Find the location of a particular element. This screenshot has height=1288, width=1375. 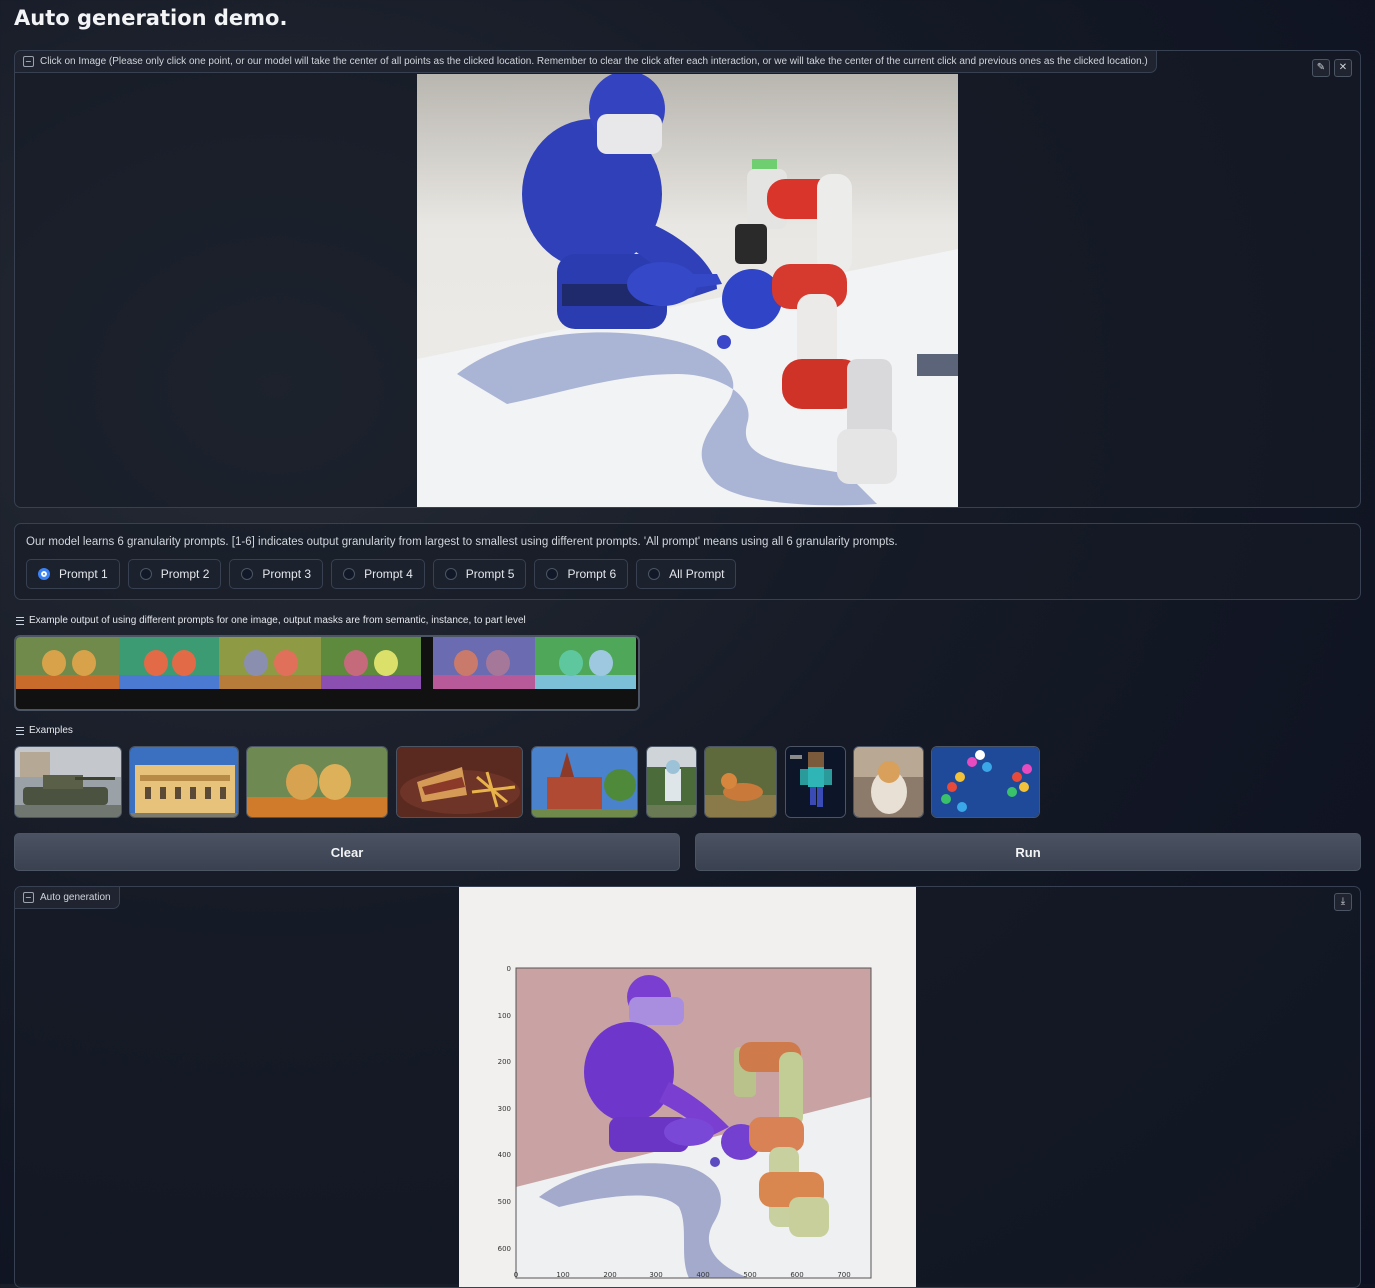

examples-label: Examples is located at coordinates (44, 730).